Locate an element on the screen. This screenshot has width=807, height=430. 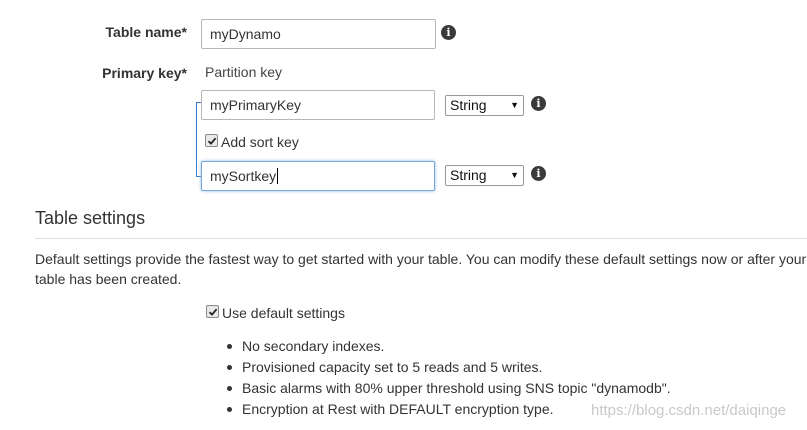
sort-key-input: mySortkey is located at coordinates (318, 176).